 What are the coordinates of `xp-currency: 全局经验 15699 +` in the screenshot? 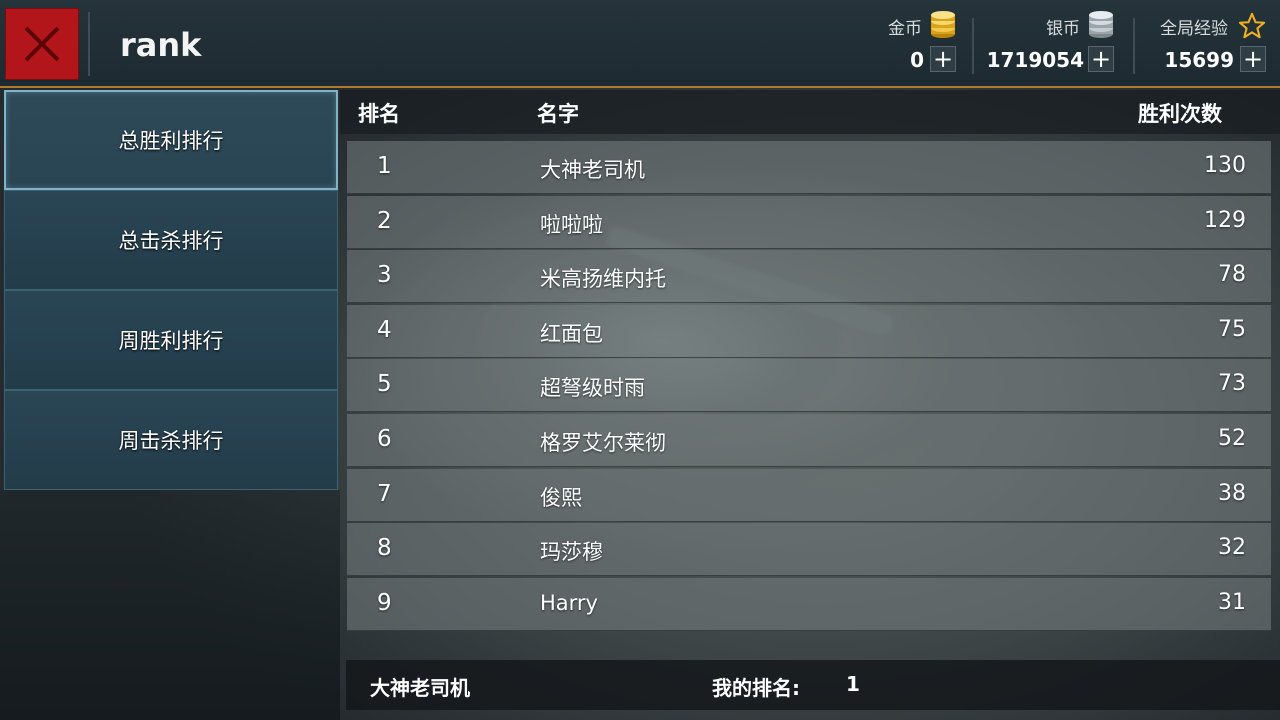 It's located at (1213, 44).